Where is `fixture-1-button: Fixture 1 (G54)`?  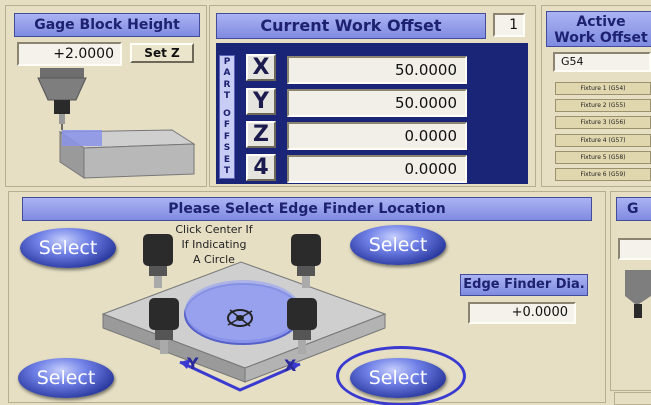
fixture-1-button: Fixture 1 (G54) is located at coordinates (603, 88).